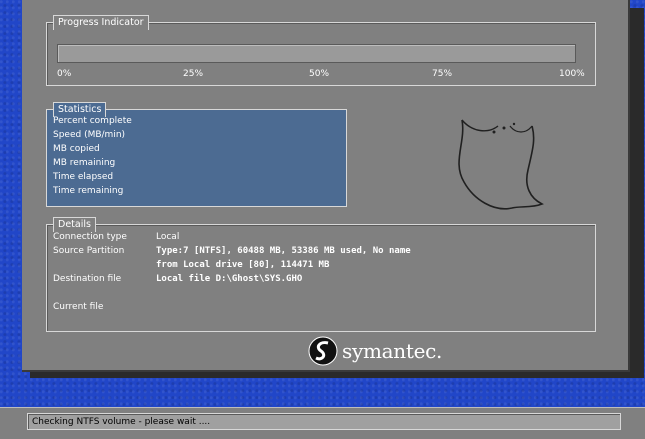 The height and width of the screenshot is (439, 645). Describe the element at coordinates (84, 163) in the screenshot. I see `stat-mb-remaining: MB remaining` at that location.